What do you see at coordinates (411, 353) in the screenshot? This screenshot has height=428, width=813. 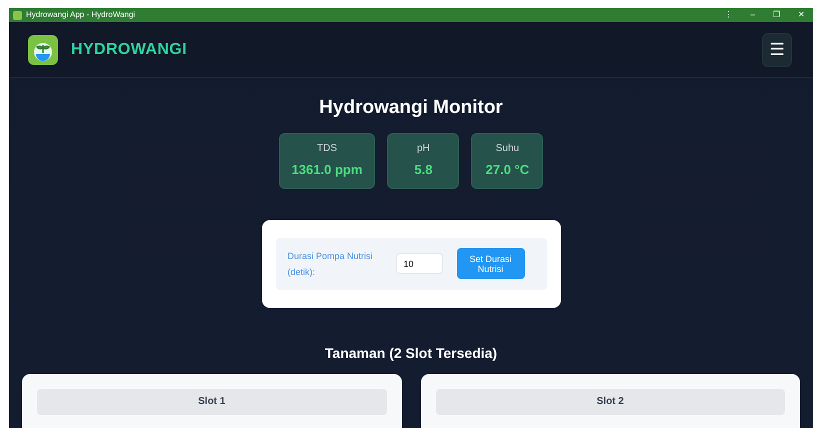 I see `section-title: Tanaman (2 Slot Tersedia)` at bounding box center [411, 353].